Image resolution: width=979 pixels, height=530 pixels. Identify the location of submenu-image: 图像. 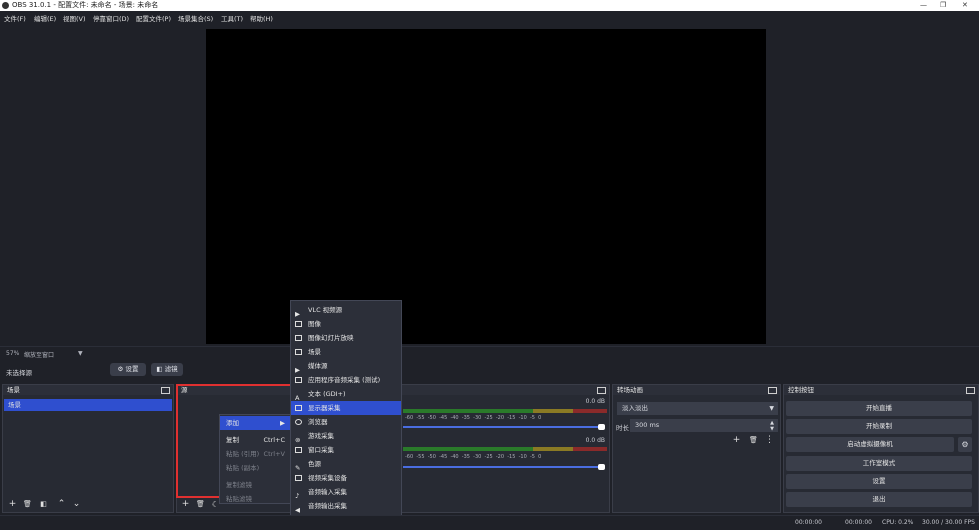
(346, 324).